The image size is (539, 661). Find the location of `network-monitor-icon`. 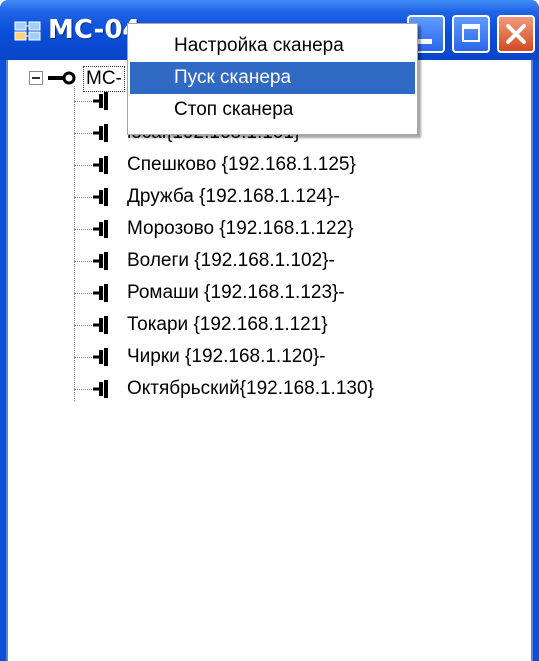

network-monitor-icon is located at coordinates (27, 31).